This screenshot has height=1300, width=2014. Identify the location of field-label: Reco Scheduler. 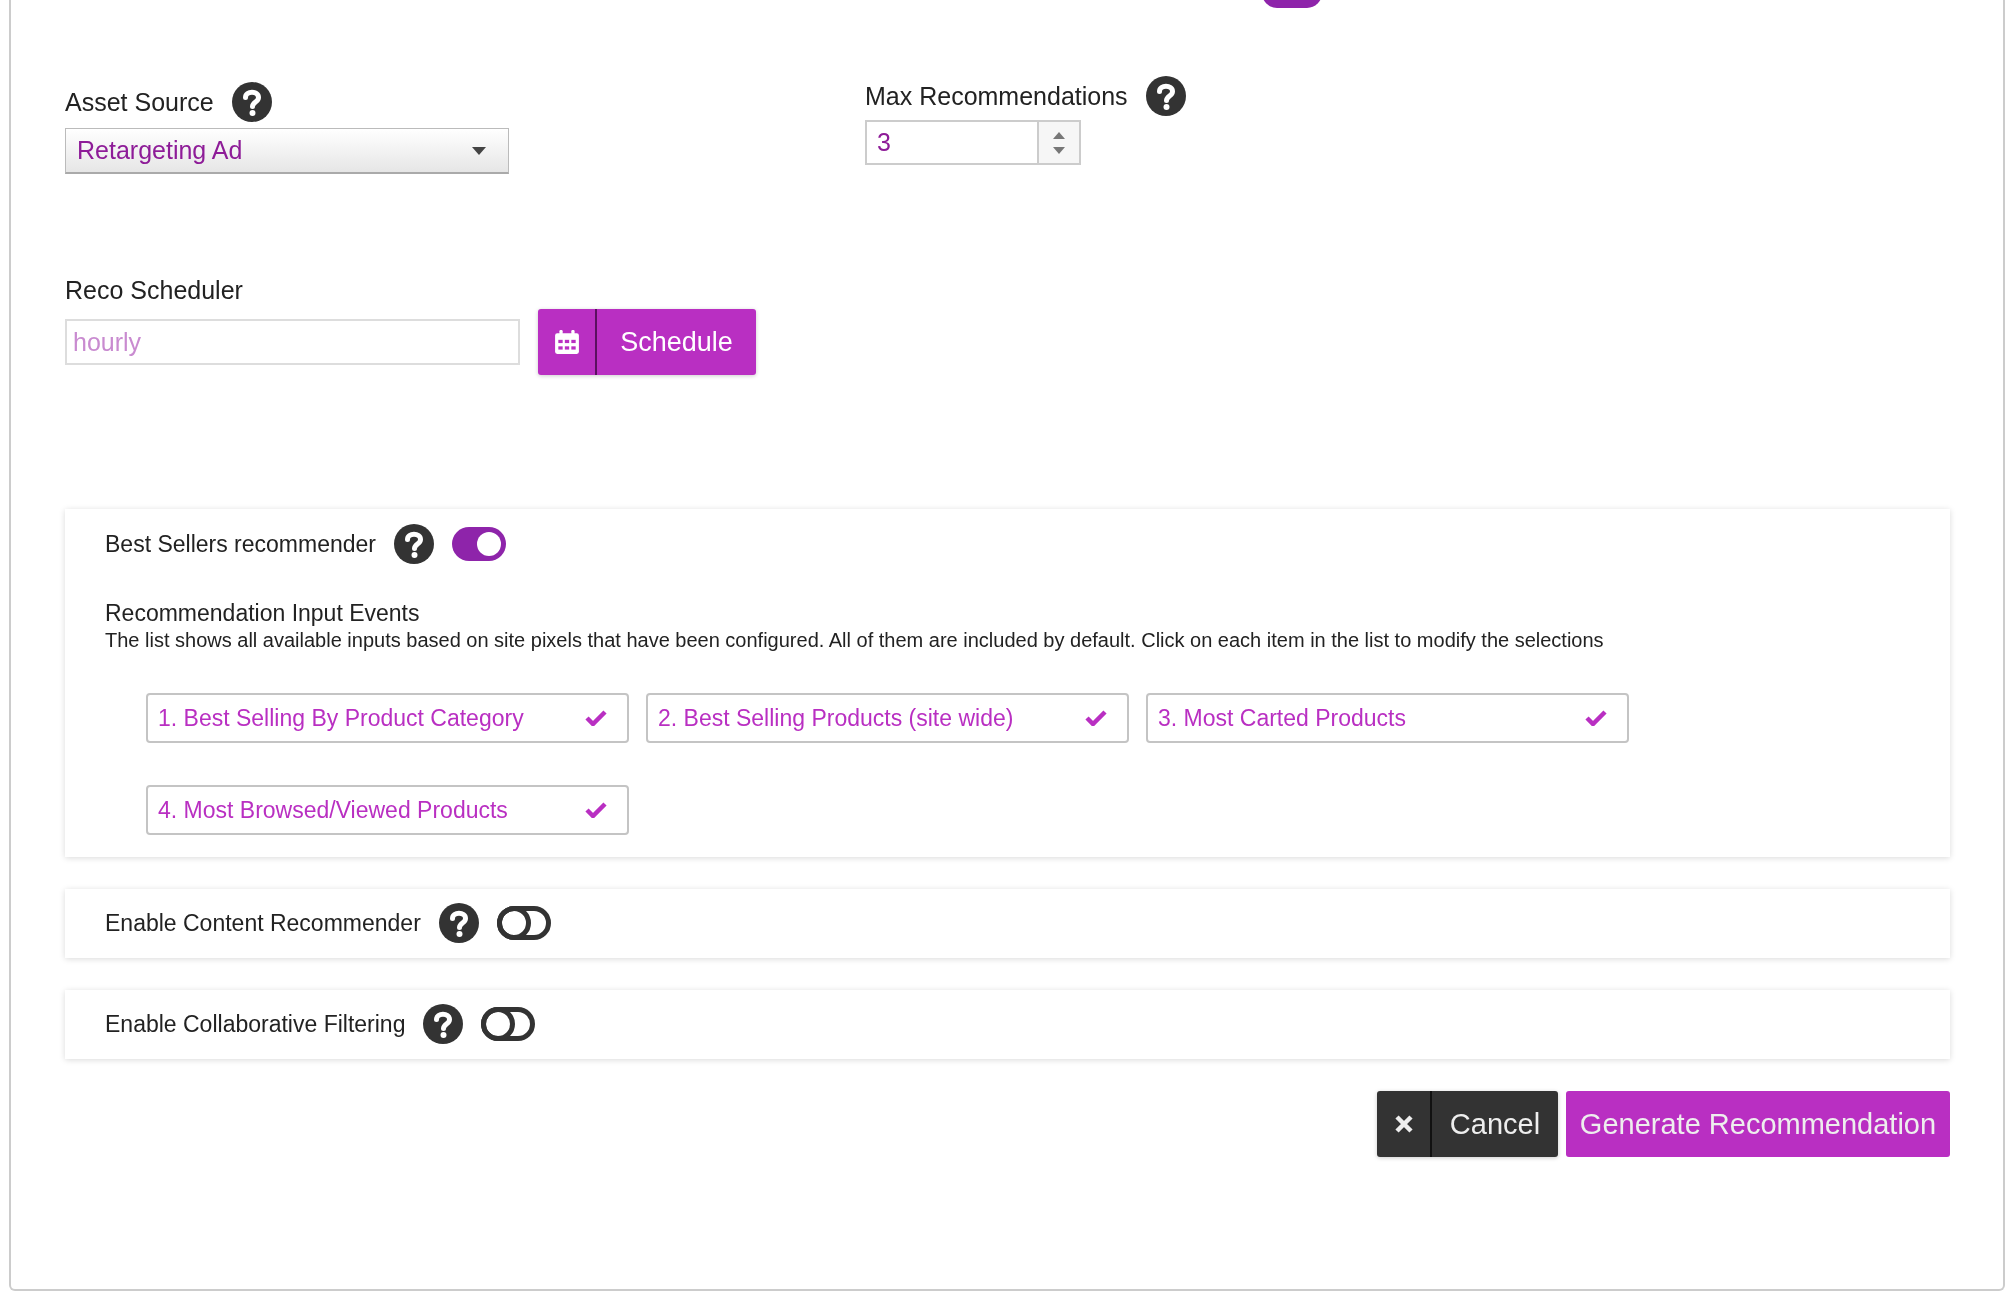
(154, 290).